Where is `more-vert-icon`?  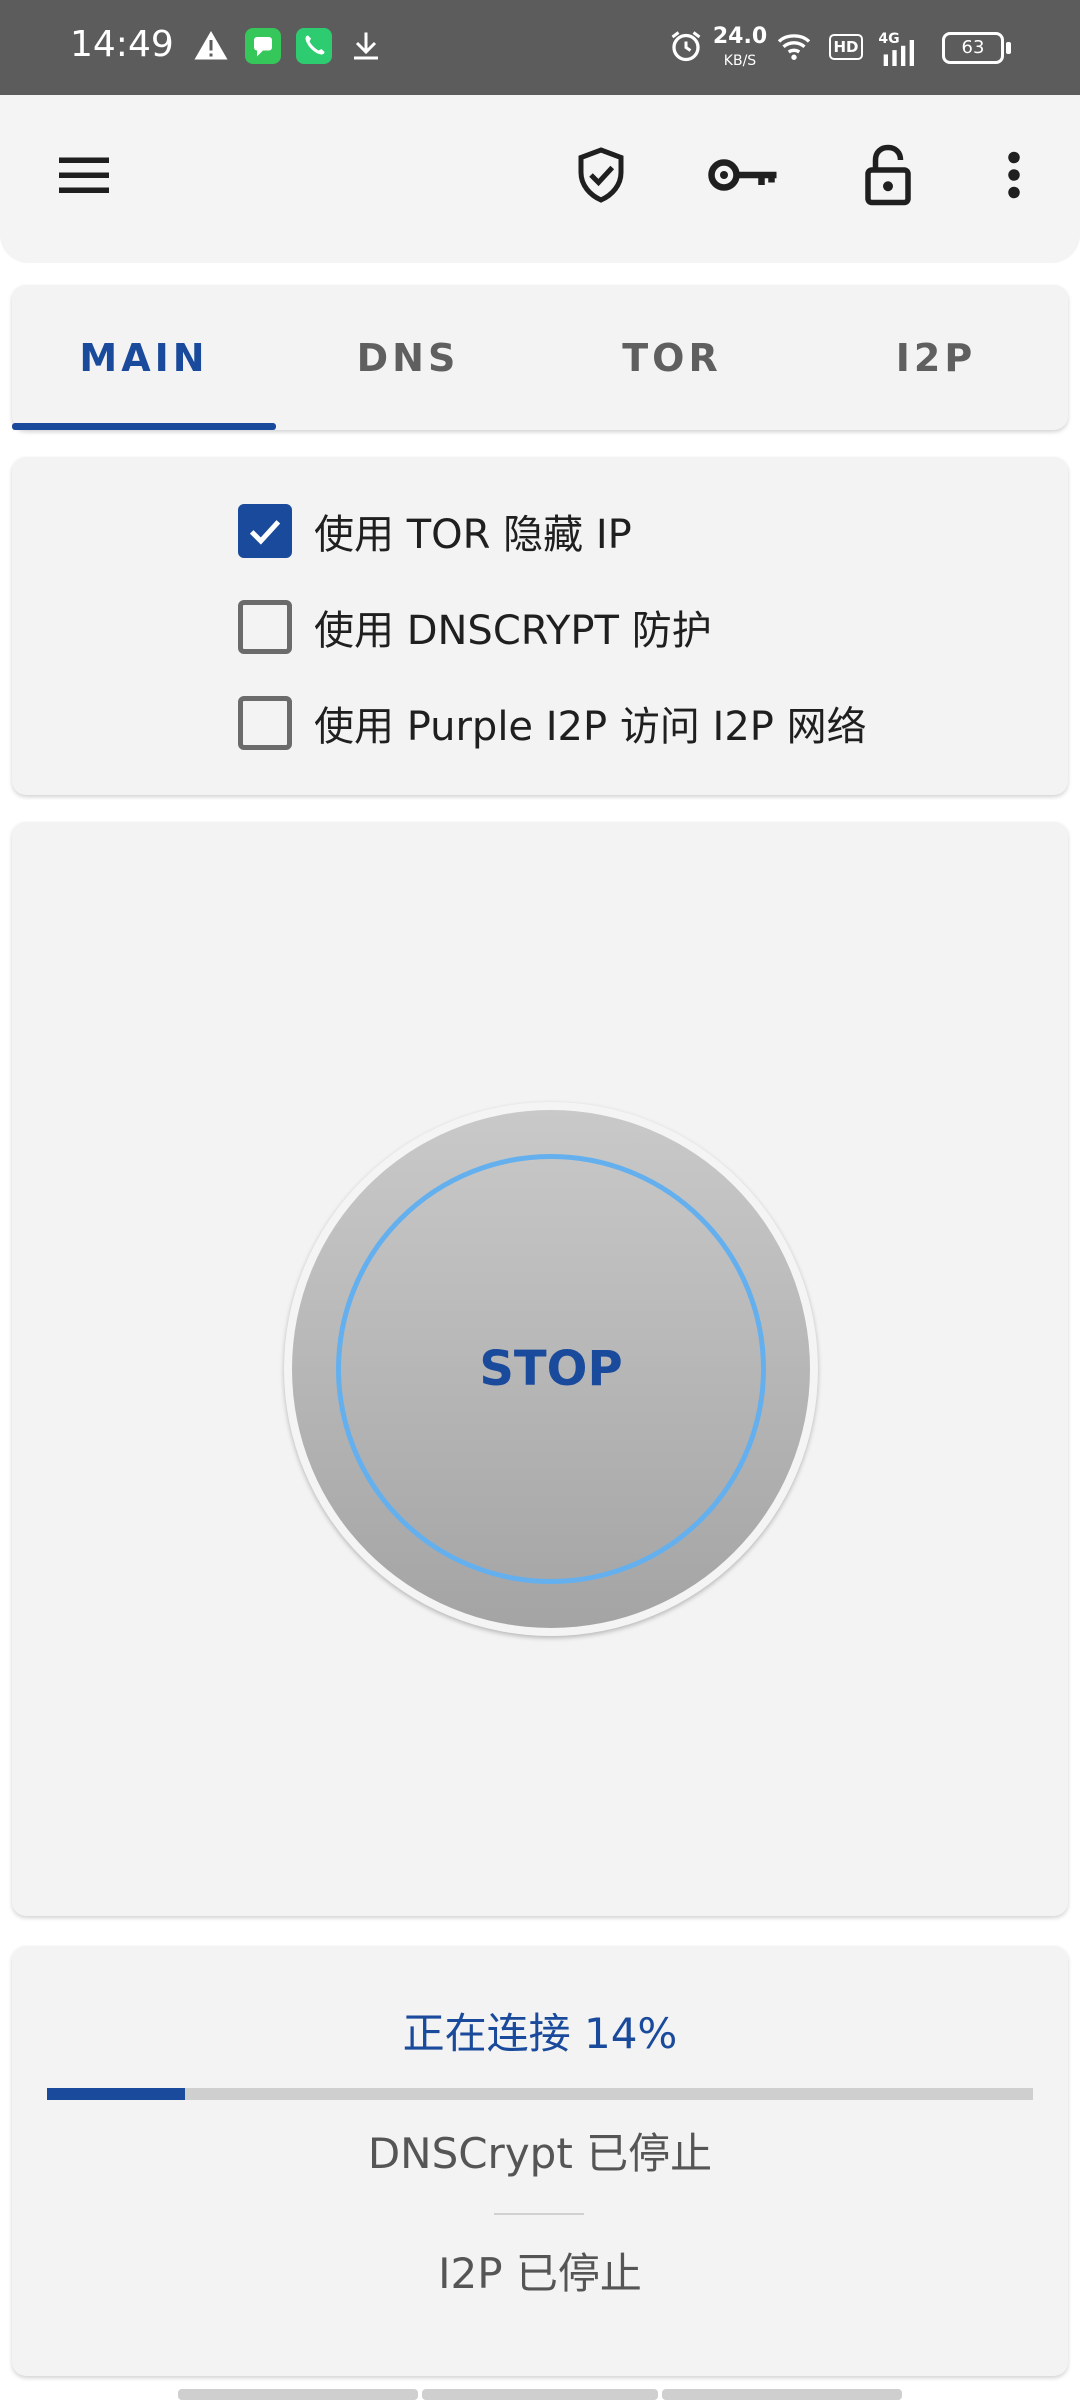 more-vert-icon is located at coordinates (1014, 175).